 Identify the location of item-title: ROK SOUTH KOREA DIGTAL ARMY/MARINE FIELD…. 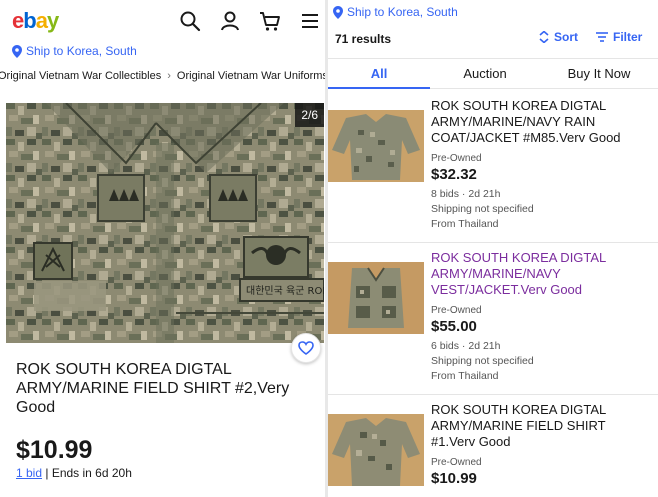
(153, 388).